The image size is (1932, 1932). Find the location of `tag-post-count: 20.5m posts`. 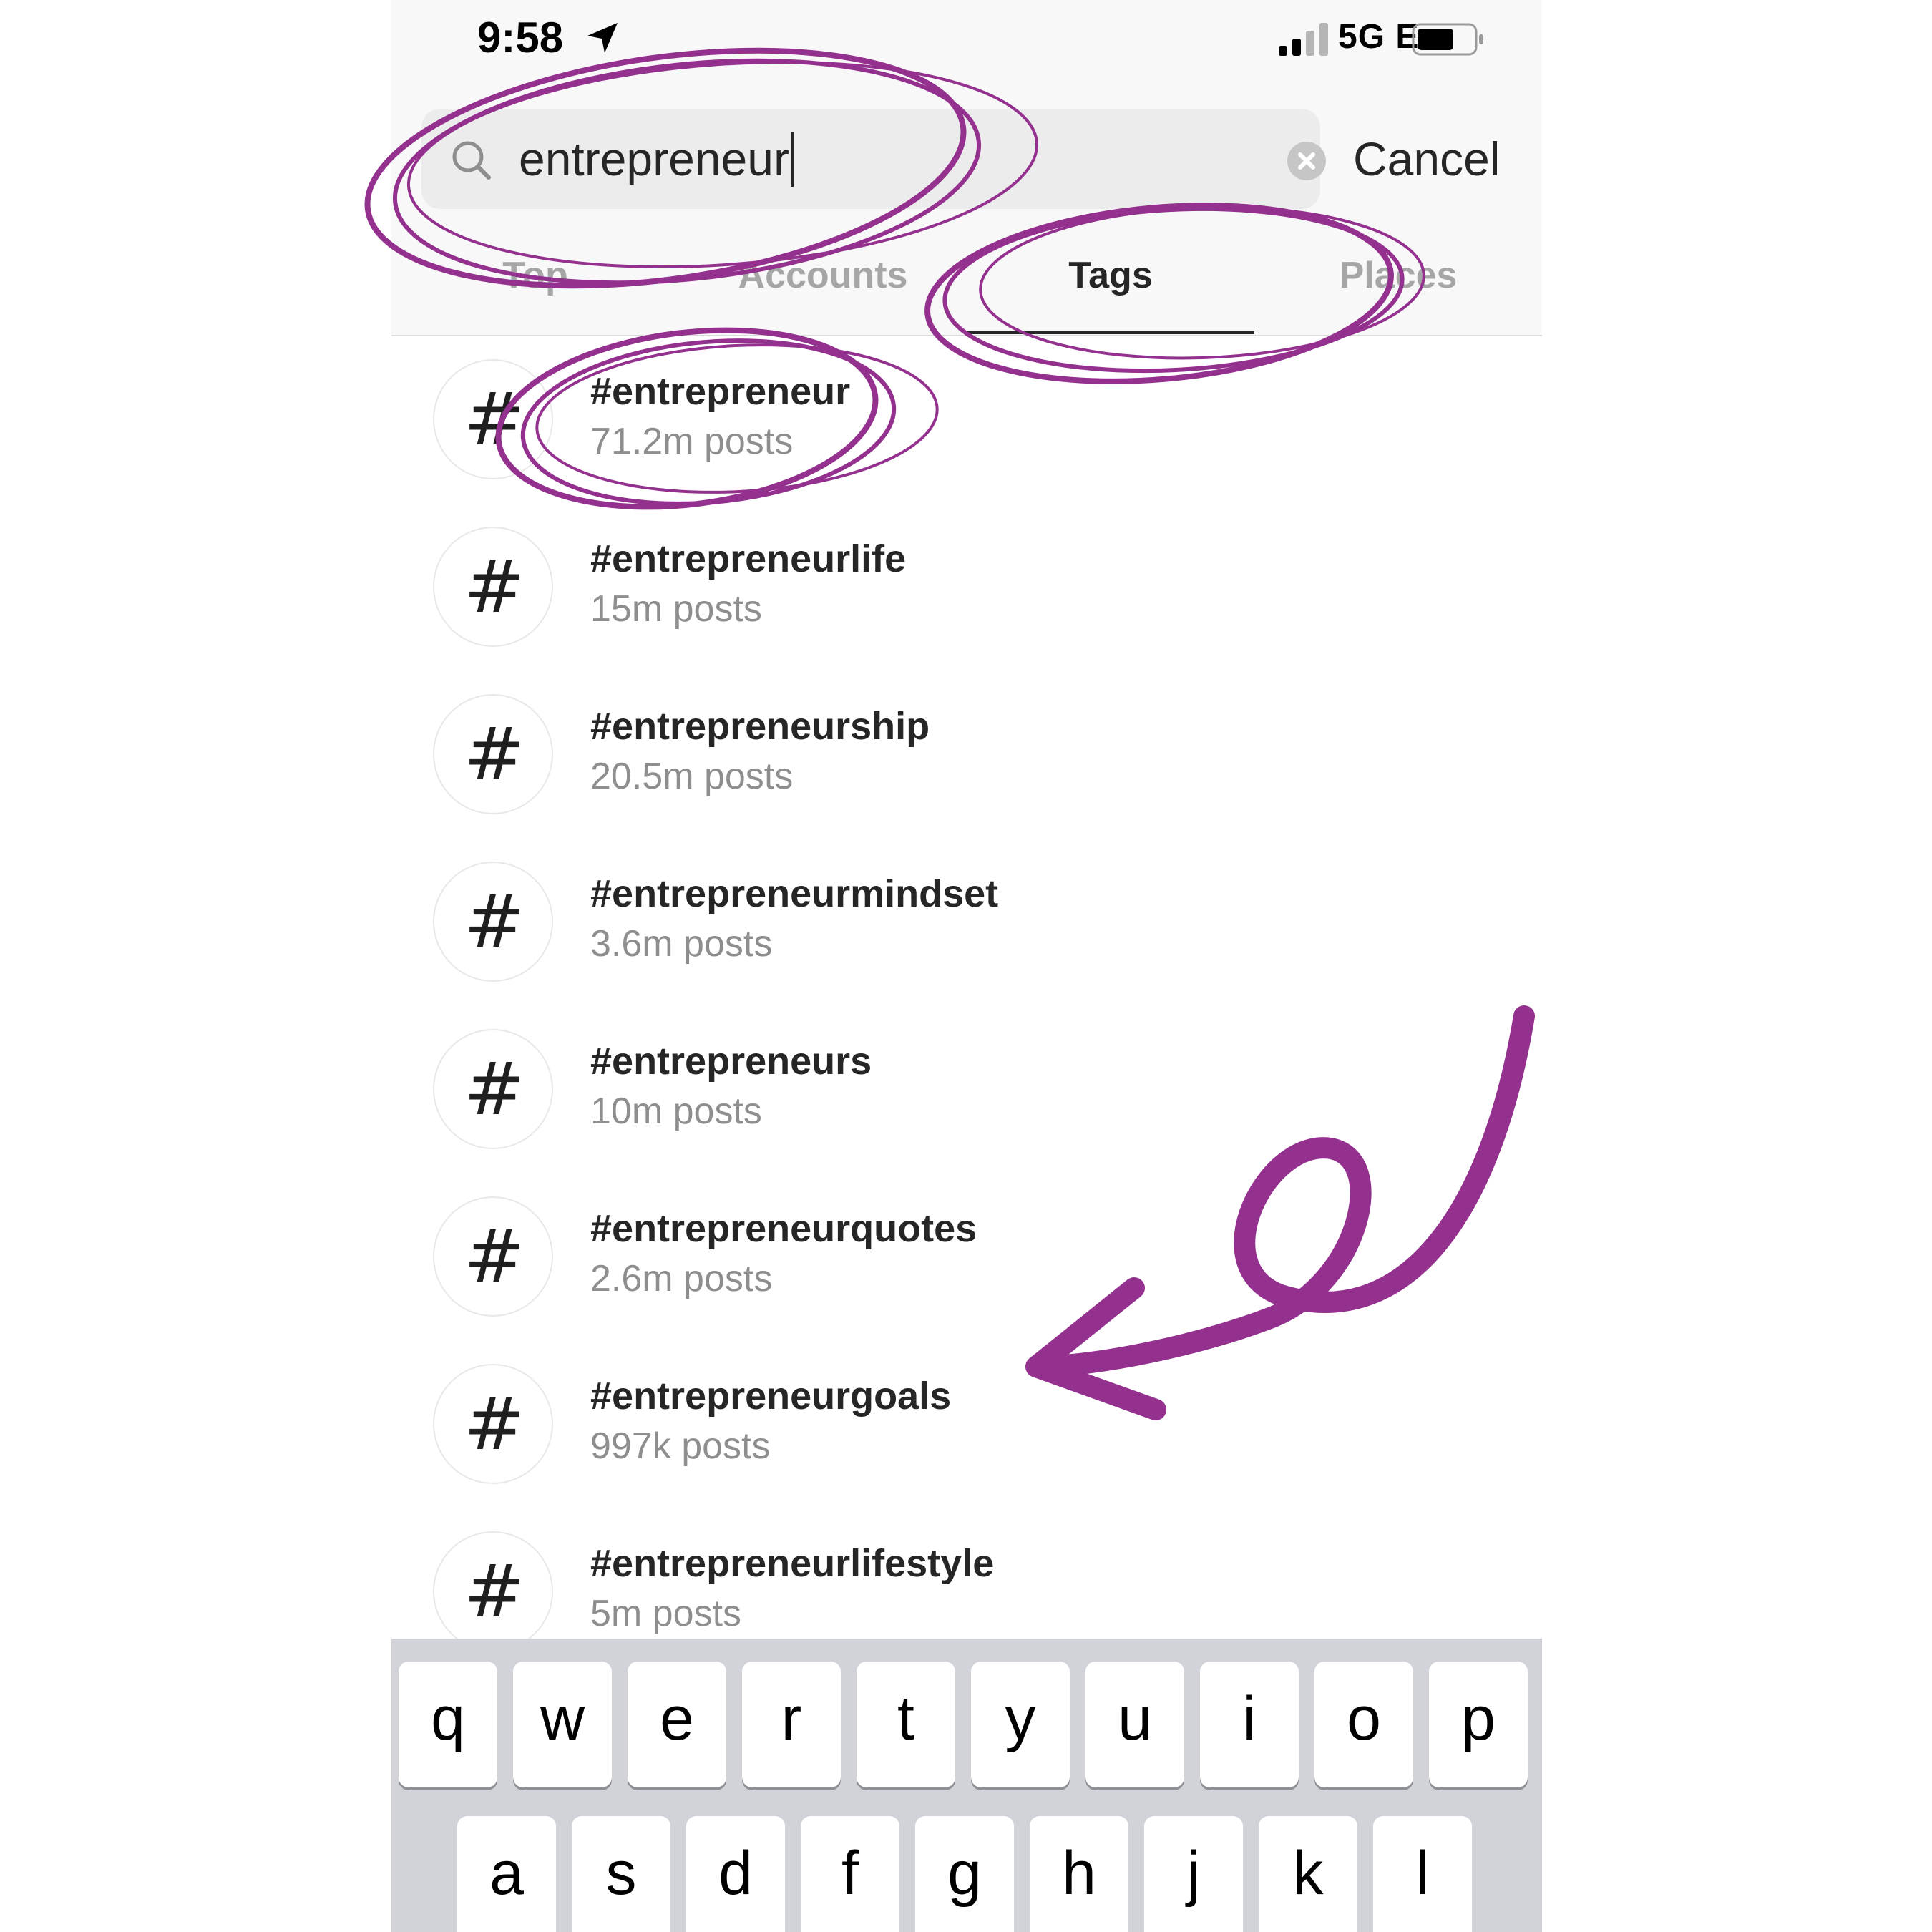

tag-post-count: 20.5m posts is located at coordinates (692, 776).